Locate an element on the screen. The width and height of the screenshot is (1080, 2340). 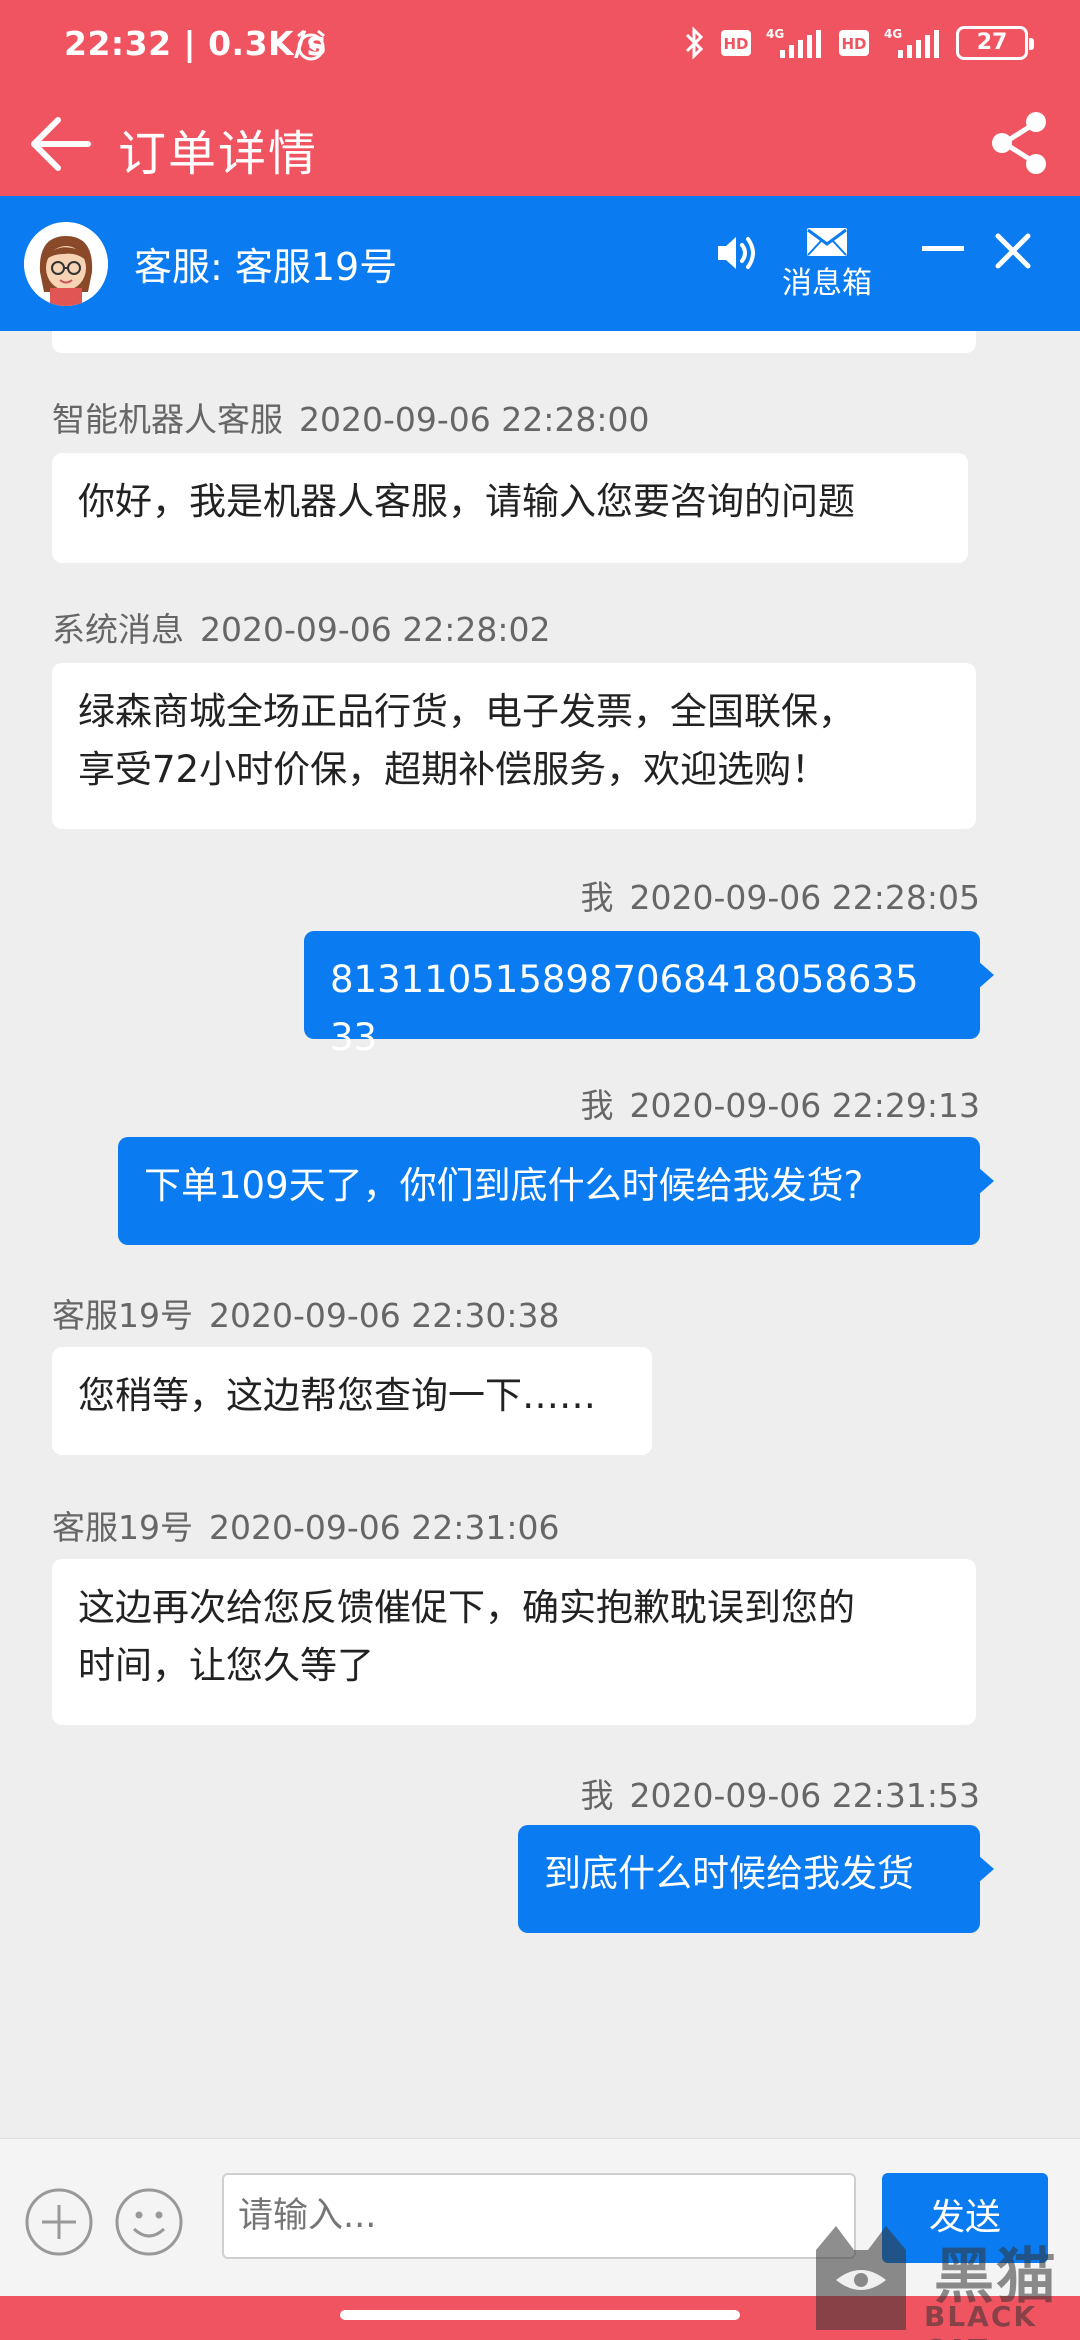
avatar is located at coordinates (66, 264).